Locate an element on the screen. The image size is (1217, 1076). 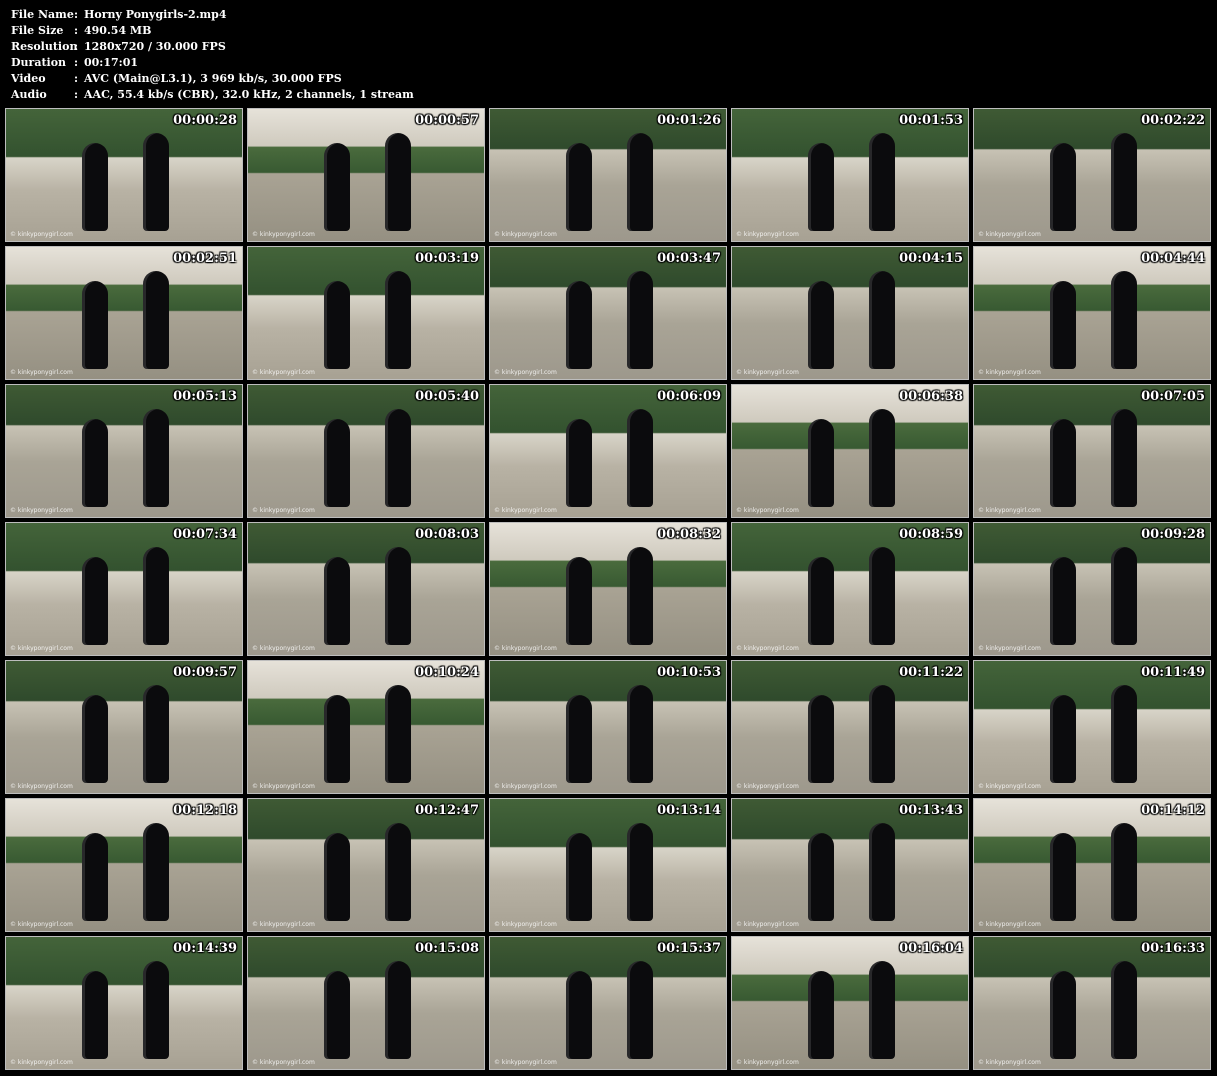
video-thumbnail: 00:13:43 © kinkyponygirl.com is located at coordinates (850, 865).